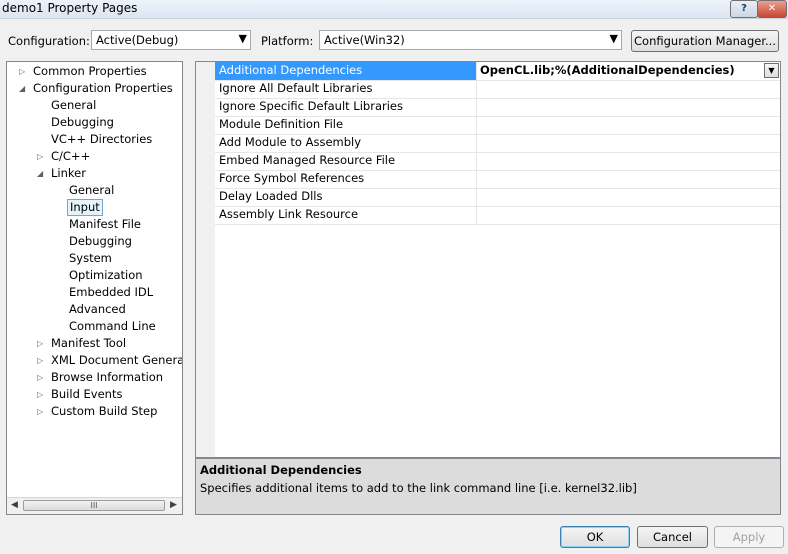 Image resolution: width=788 pixels, height=554 pixels. Describe the element at coordinates (103, 88) in the screenshot. I see `tree-item-label: Configuration Properties` at that location.